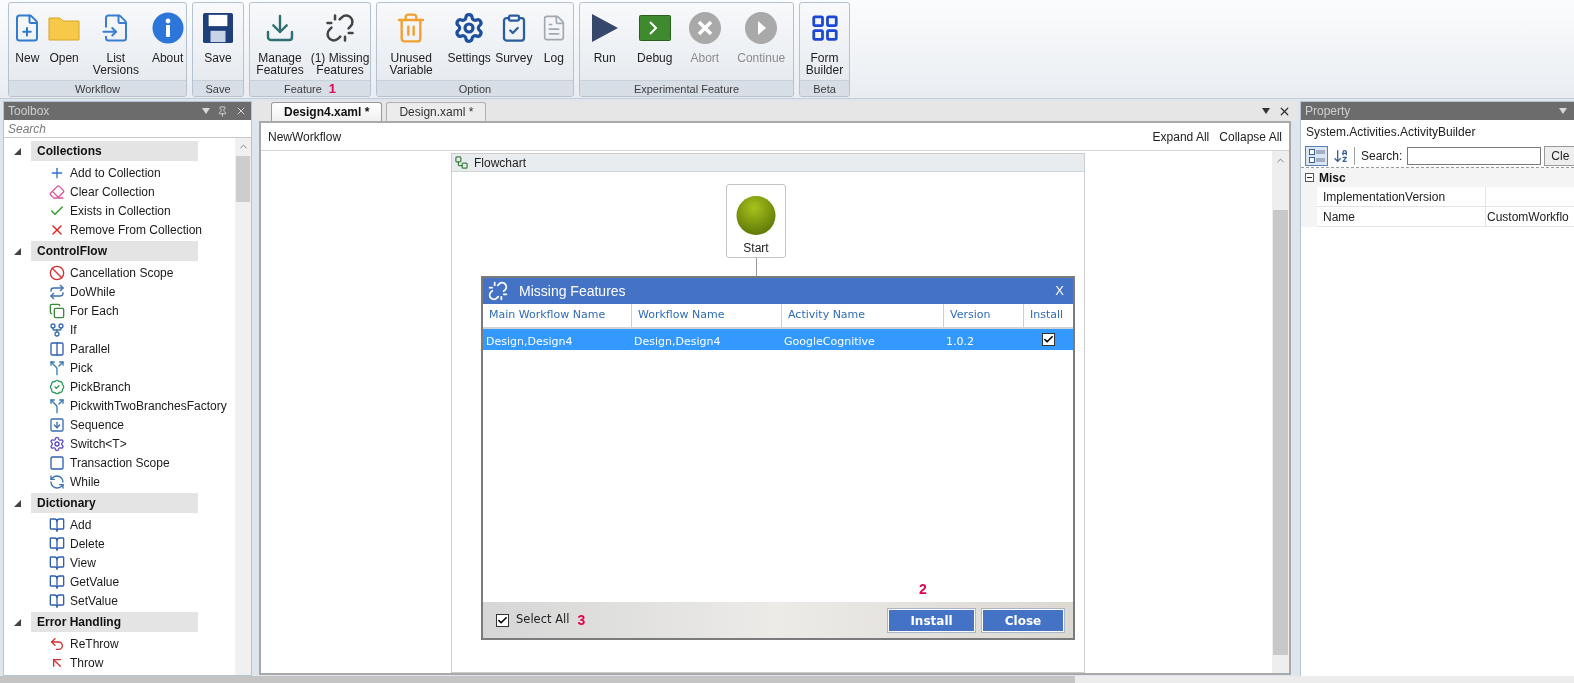  What do you see at coordinates (436, 111) in the screenshot?
I see `document-tab: Design.xaml *` at bounding box center [436, 111].